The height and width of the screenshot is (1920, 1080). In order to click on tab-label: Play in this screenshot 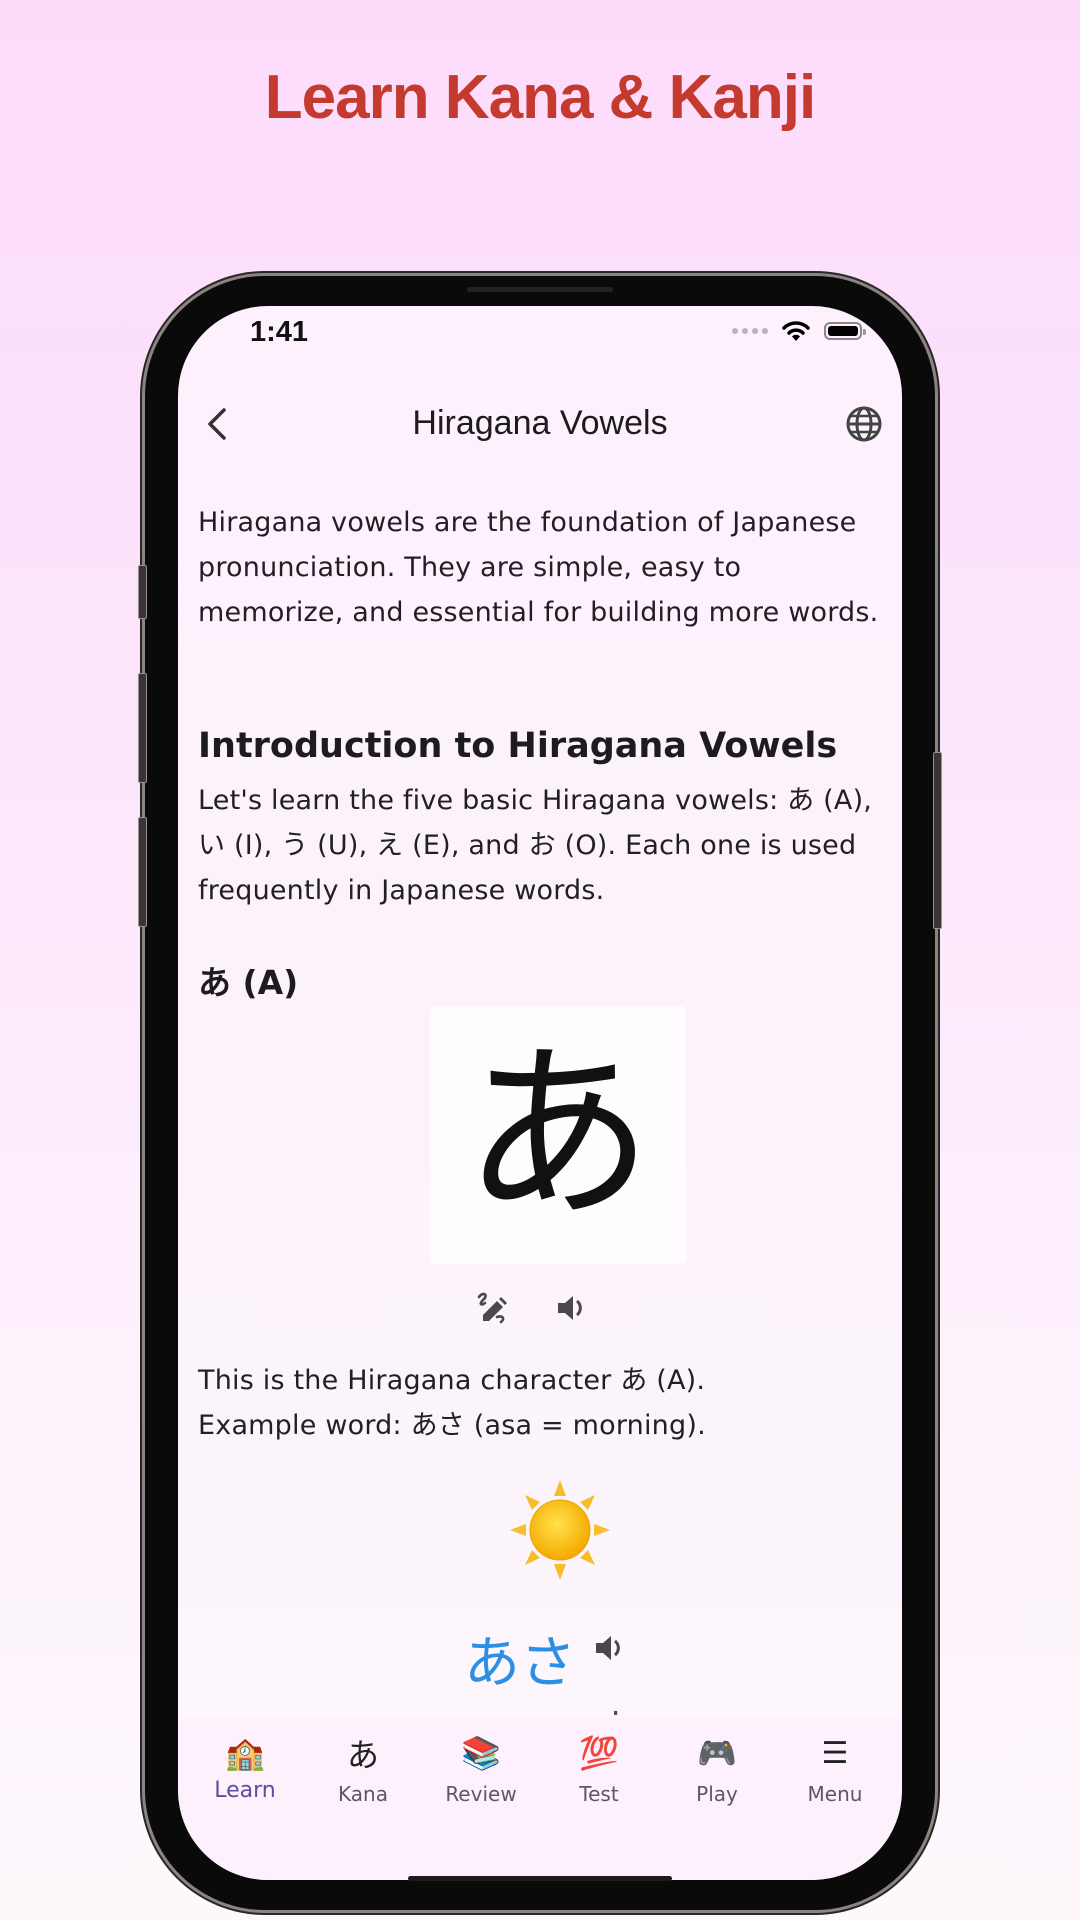, I will do `click(717, 1794)`.